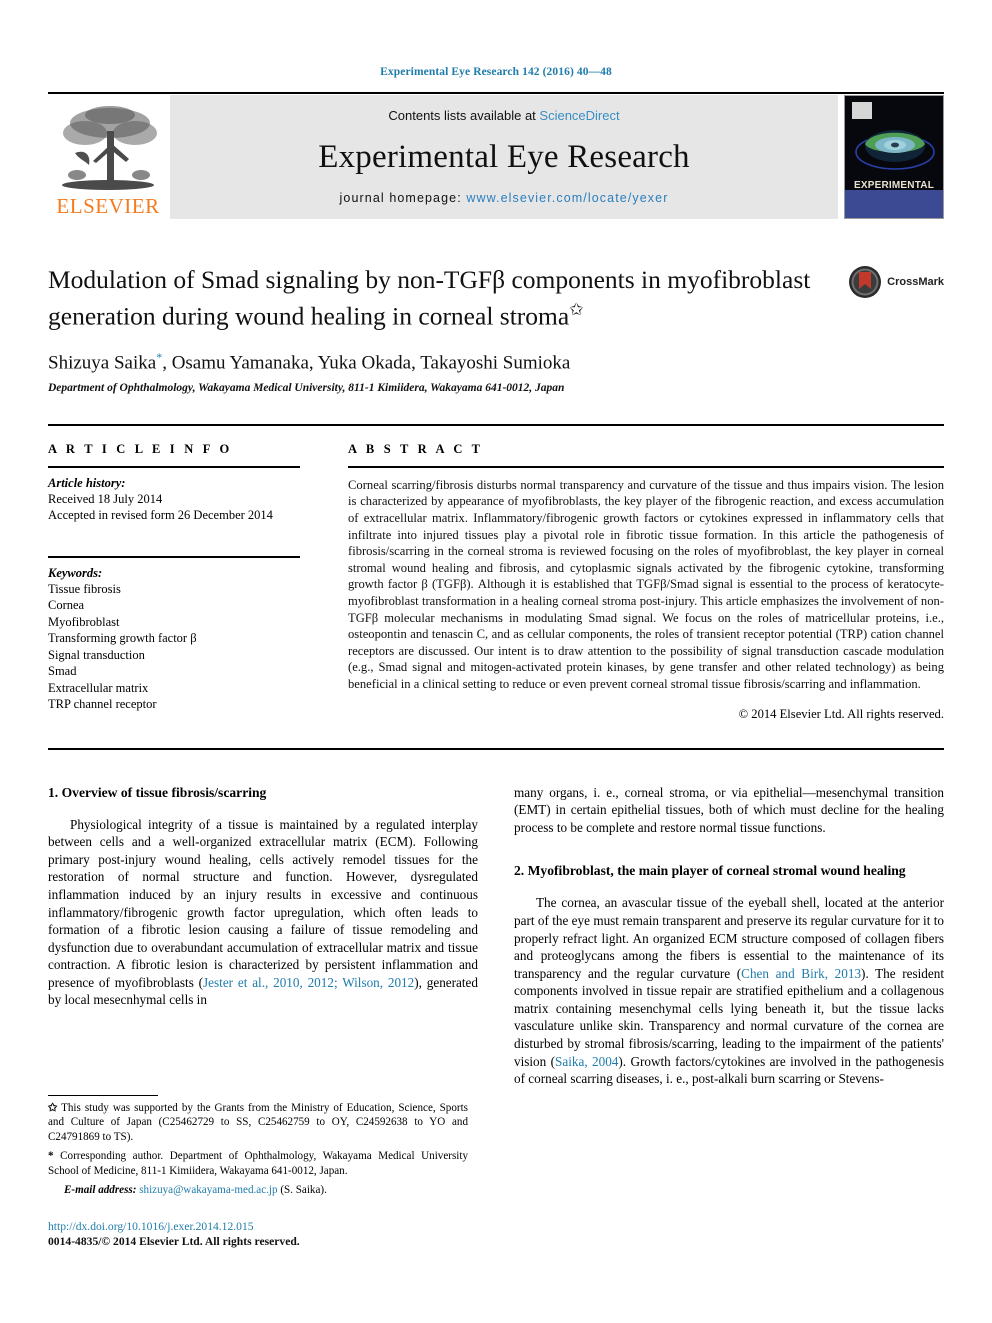 This screenshot has height=1323, width=992. Describe the element at coordinates (303, 1190) in the screenshot. I see `email-suffix: (S. Saika).` at that location.